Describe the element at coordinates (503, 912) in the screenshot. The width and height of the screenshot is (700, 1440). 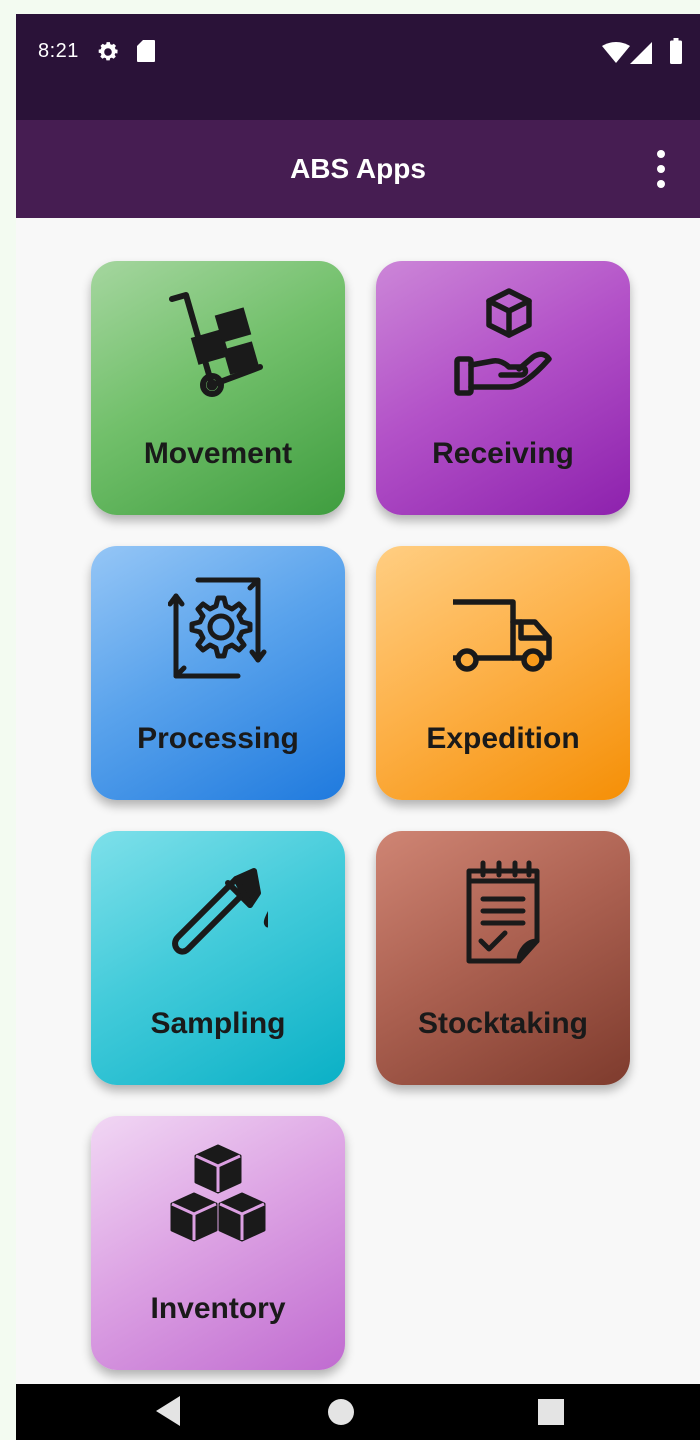
I see `checklist-notepad-icon` at that location.